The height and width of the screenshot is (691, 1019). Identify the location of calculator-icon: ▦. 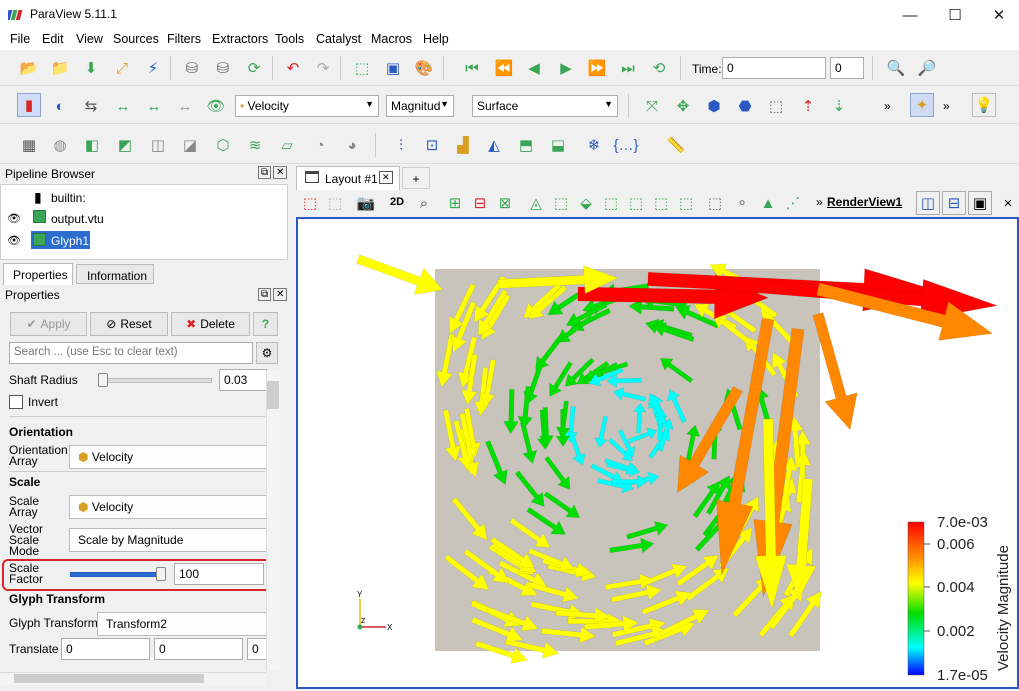
(29, 145).